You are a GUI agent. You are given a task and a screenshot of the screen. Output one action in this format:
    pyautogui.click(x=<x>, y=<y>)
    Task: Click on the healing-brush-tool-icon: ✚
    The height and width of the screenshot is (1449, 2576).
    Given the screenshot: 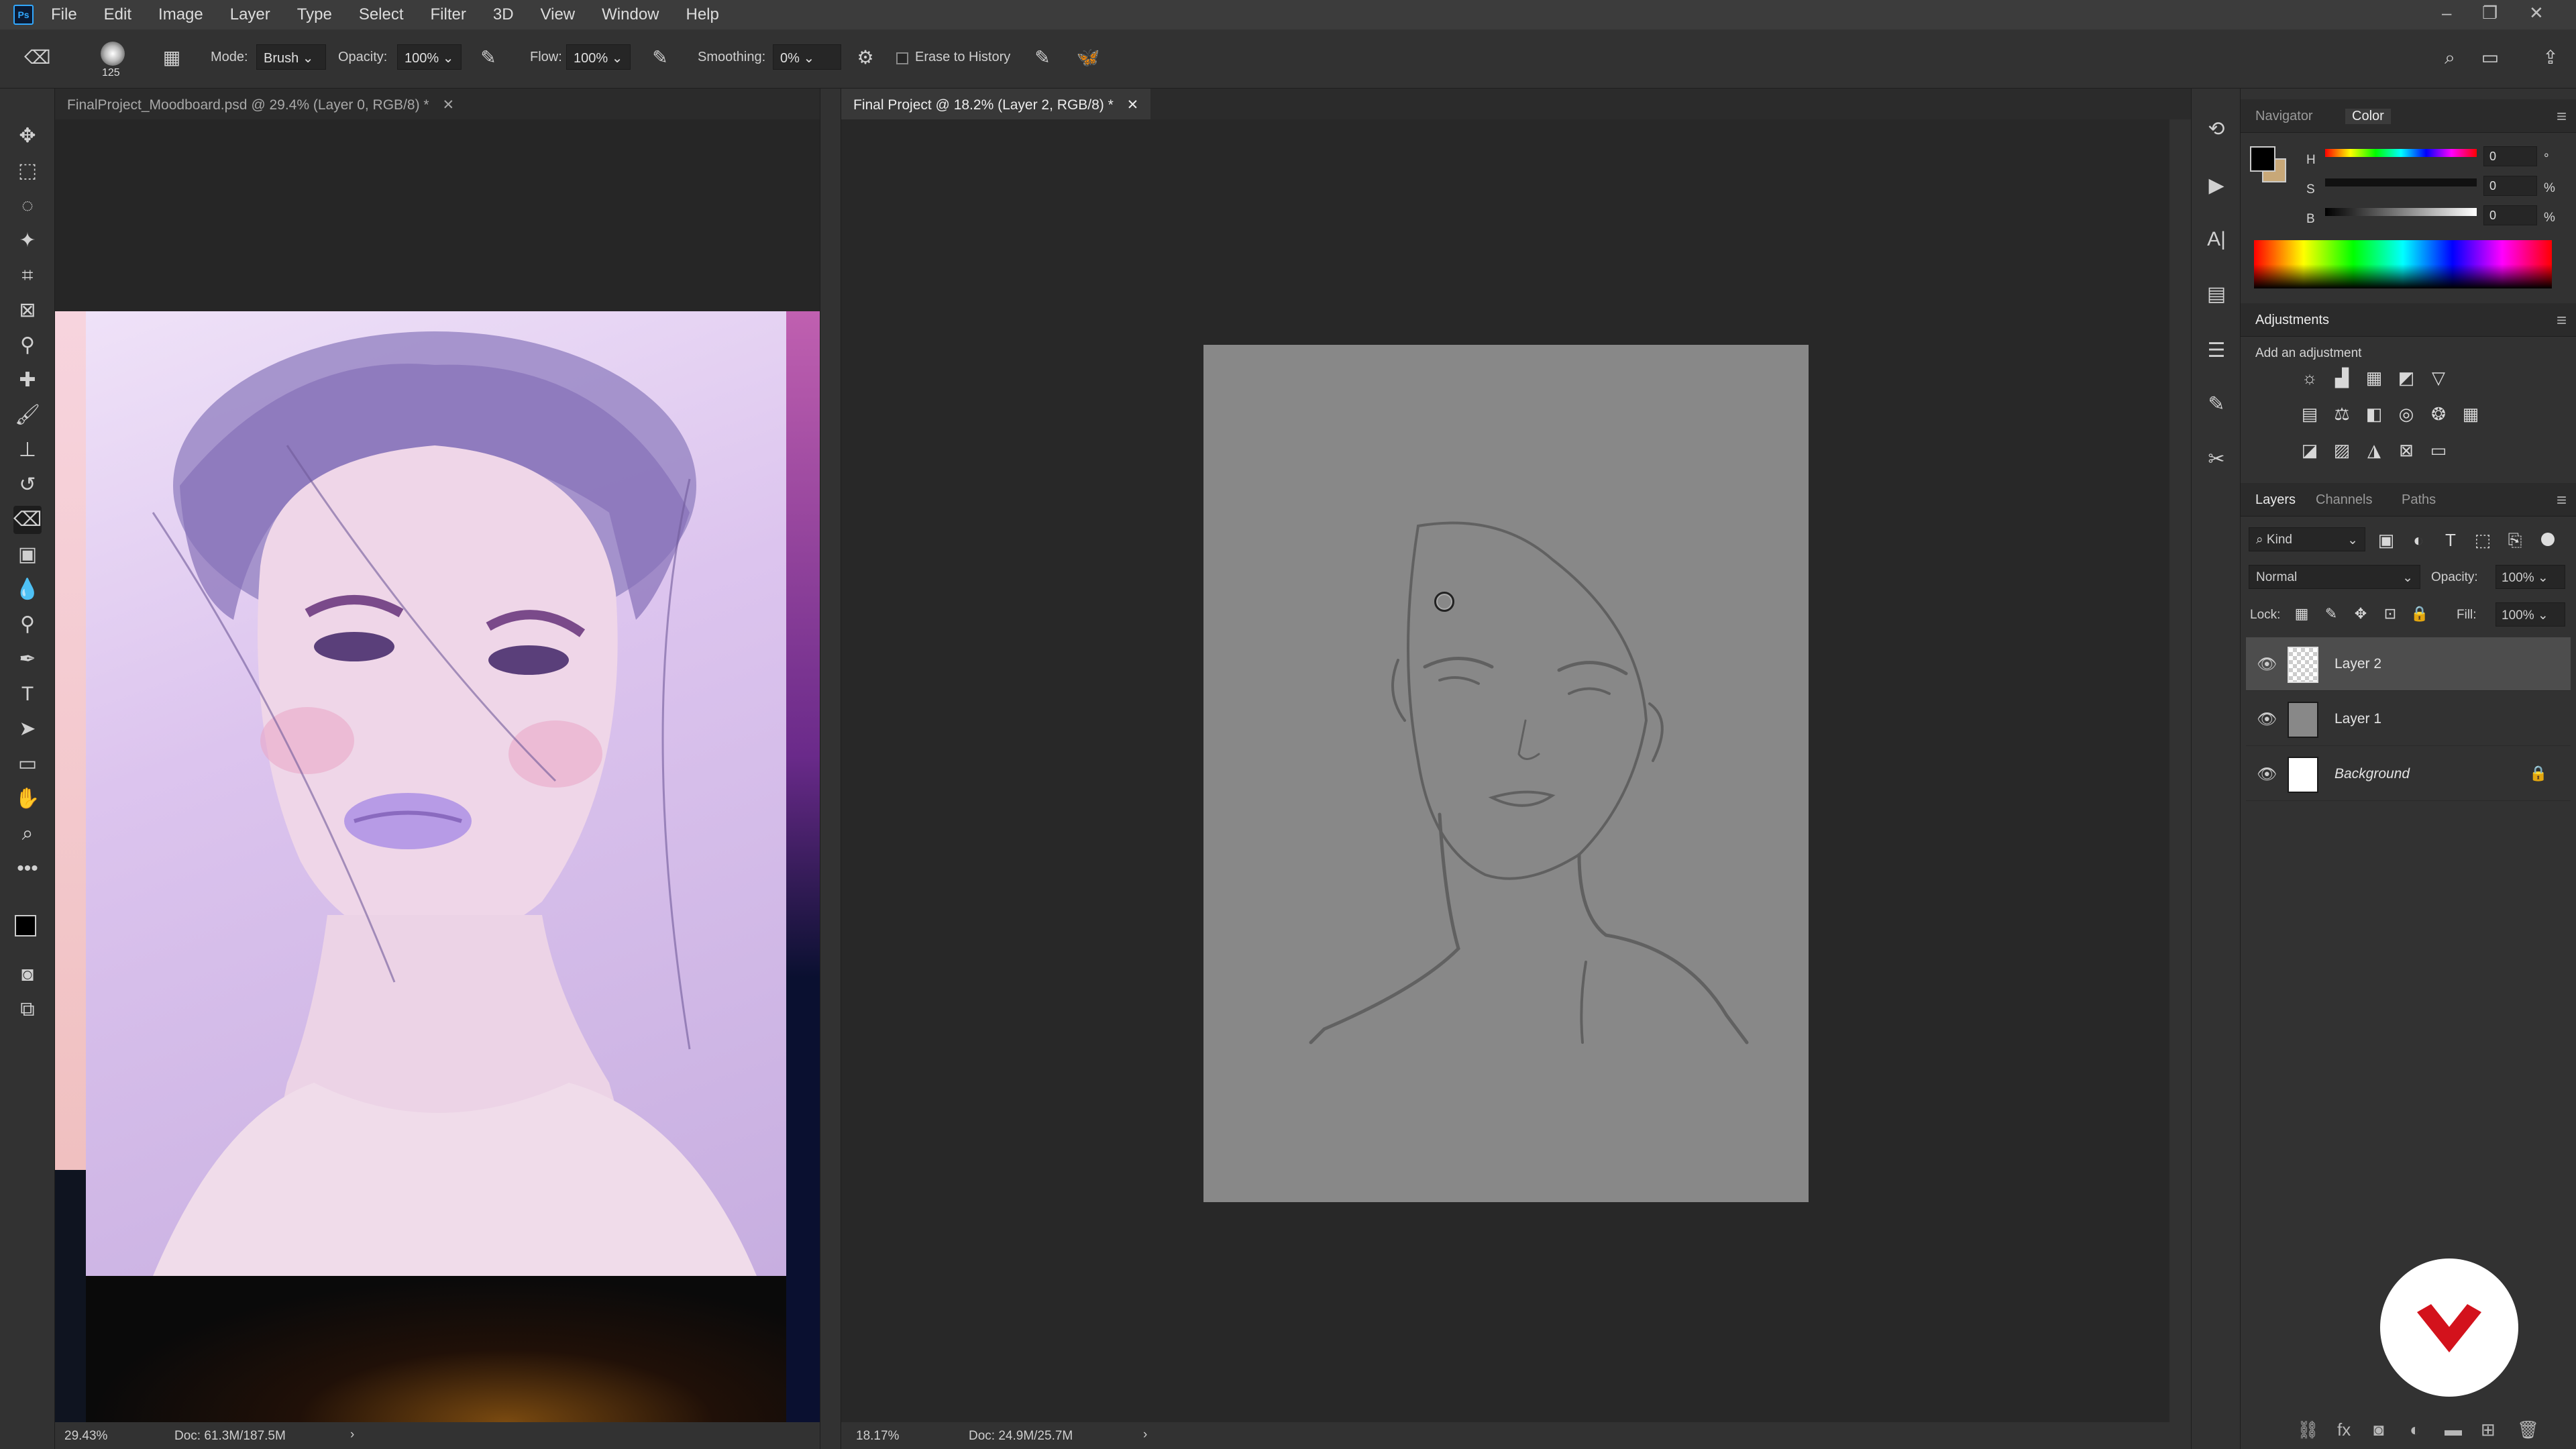 What is the action you would take?
    pyautogui.click(x=27, y=380)
    